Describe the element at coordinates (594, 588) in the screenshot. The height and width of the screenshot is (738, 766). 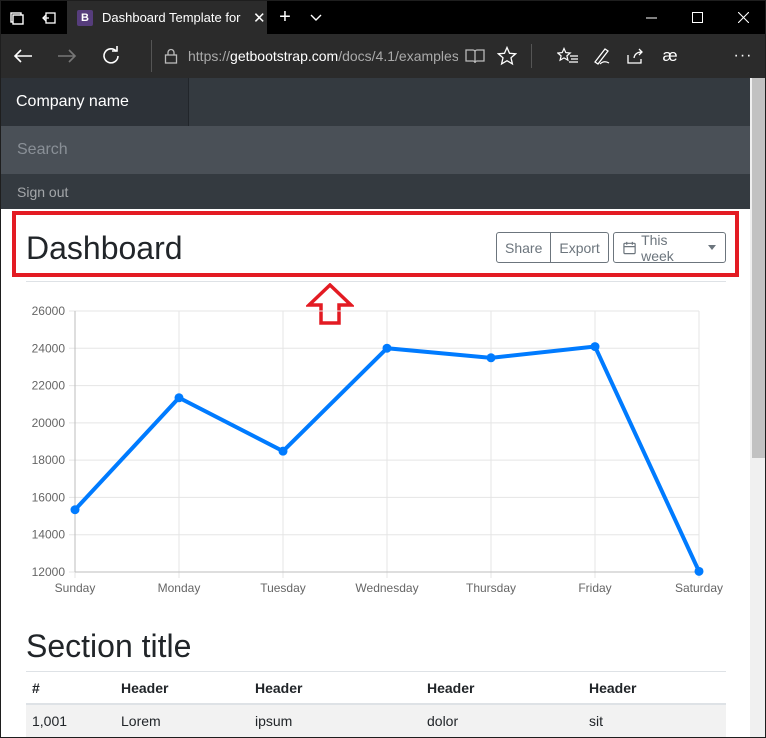
I see `x-tick-label: Friday` at that location.